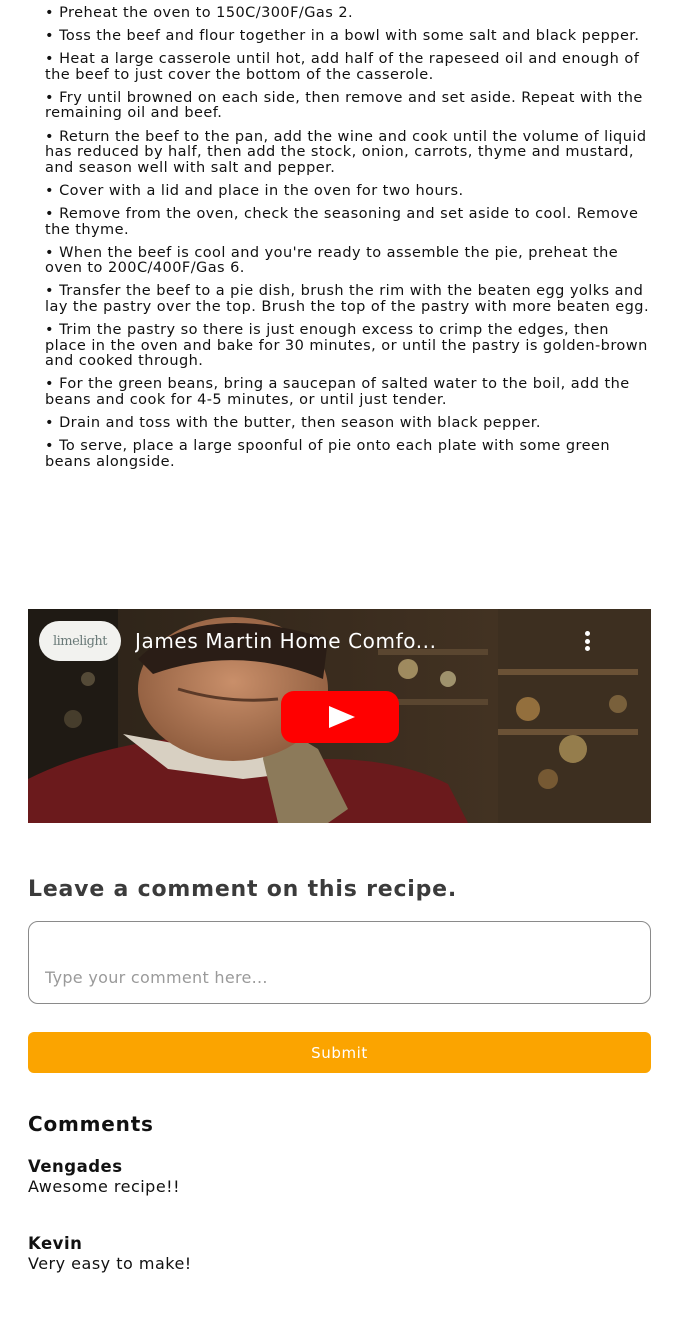 The height and width of the screenshot is (1336, 679). I want to click on channel-logo: limelight, so click(80, 641).